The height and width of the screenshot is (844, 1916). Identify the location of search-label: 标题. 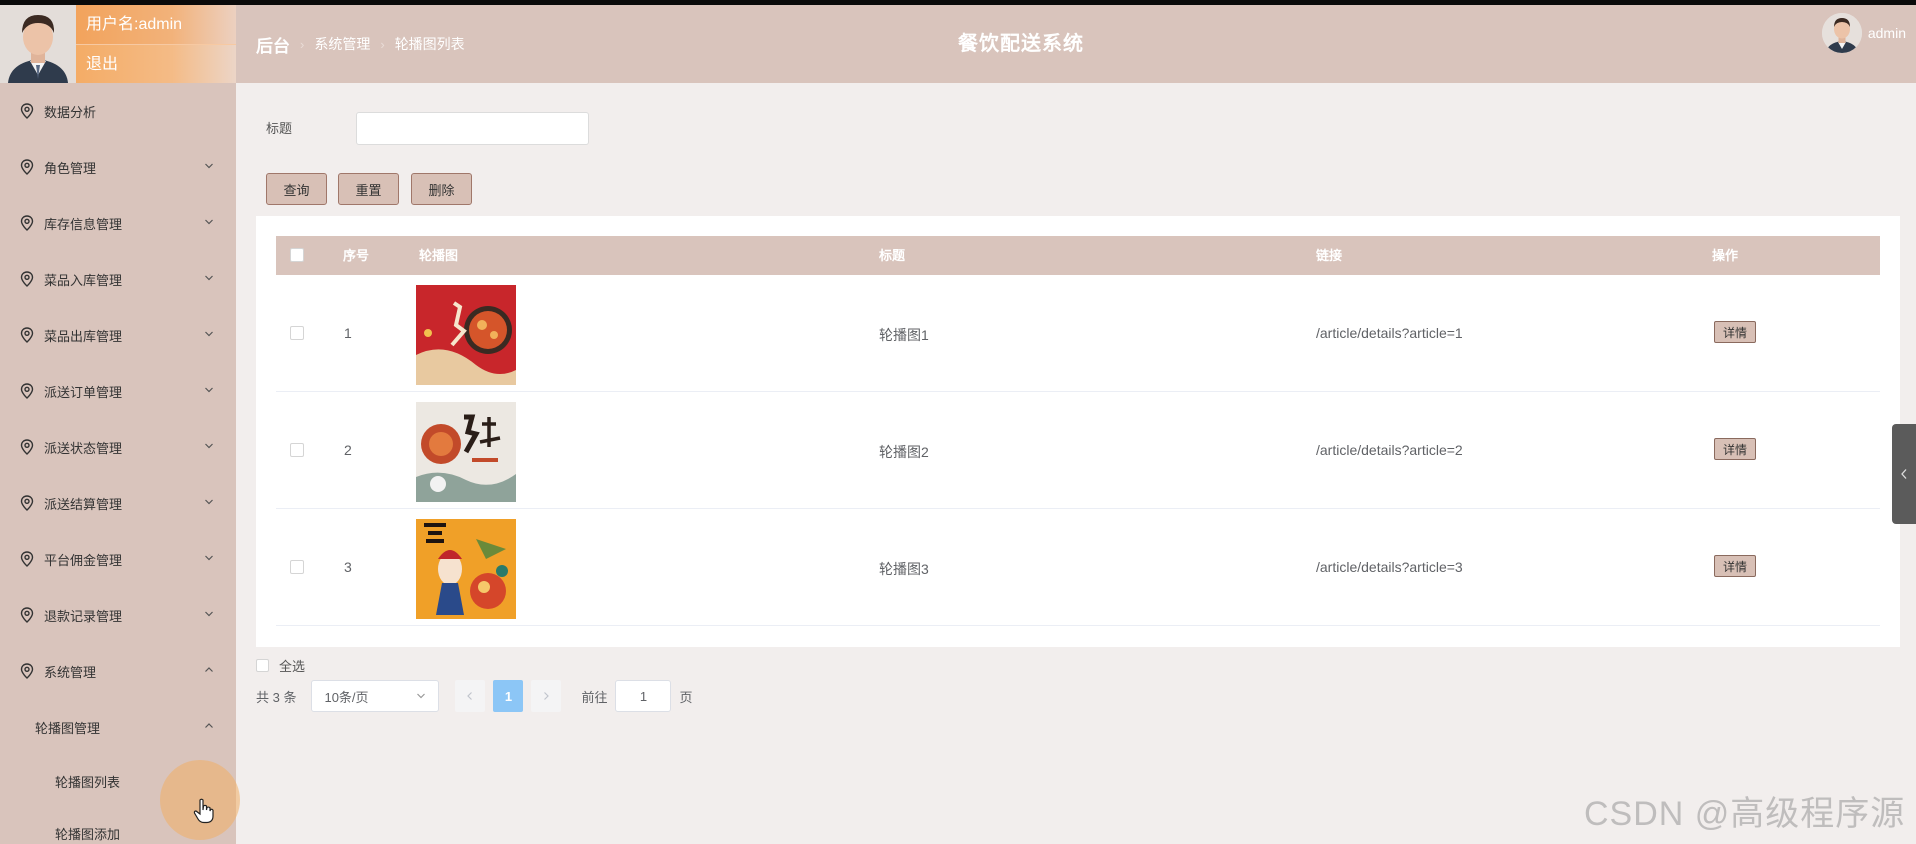
(279, 128).